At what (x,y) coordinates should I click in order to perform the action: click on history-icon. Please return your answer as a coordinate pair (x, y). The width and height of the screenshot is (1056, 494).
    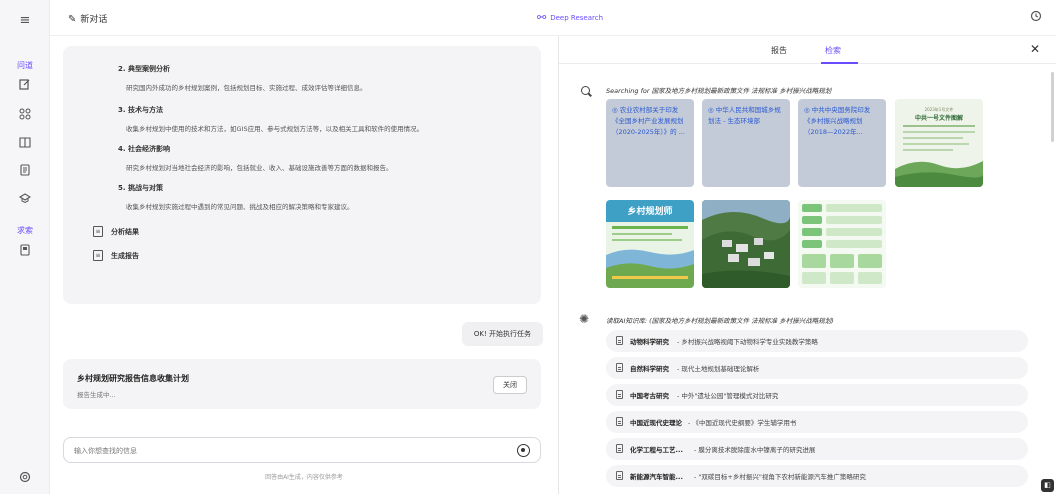
    Looking at the image, I should click on (1036, 17).